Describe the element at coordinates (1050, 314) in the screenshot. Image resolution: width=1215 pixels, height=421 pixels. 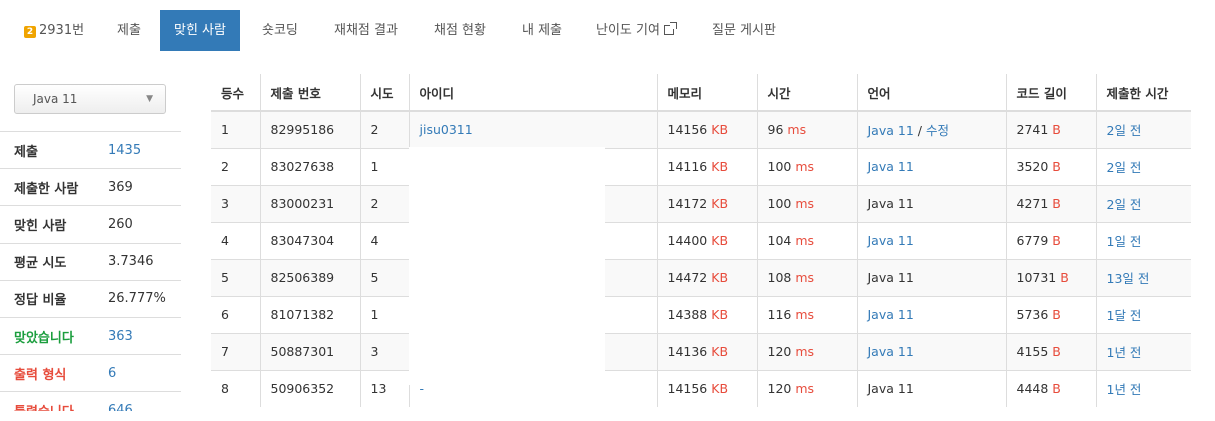
I see `code-length-cell: 5736 B` at that location.